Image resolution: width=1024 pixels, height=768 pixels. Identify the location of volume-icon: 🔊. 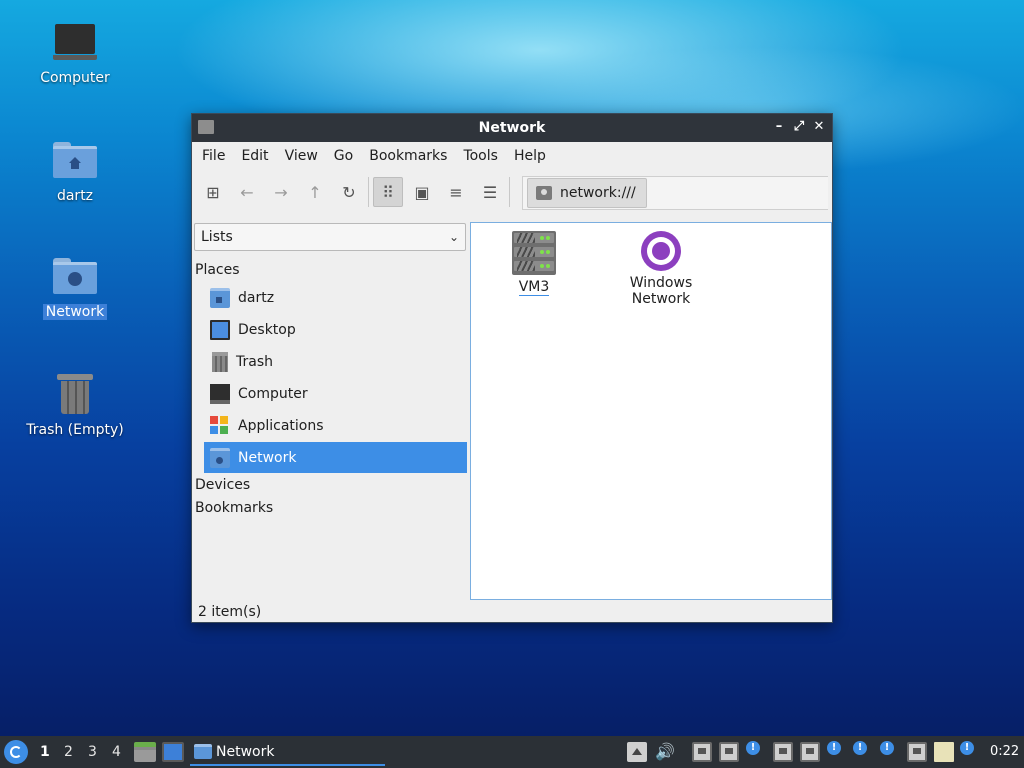
(665, 752).